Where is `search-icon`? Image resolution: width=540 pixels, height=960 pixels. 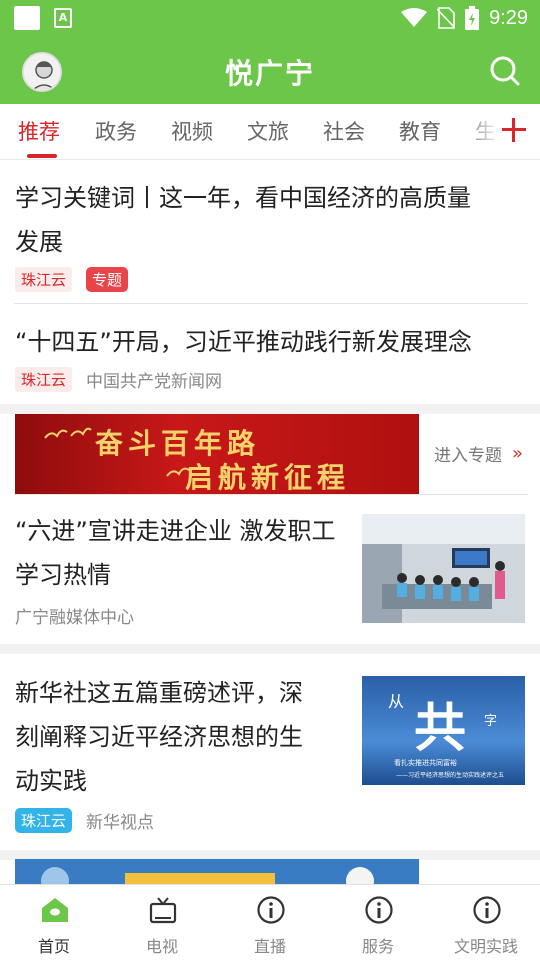
search-icon is located at coordinates (505, 71).